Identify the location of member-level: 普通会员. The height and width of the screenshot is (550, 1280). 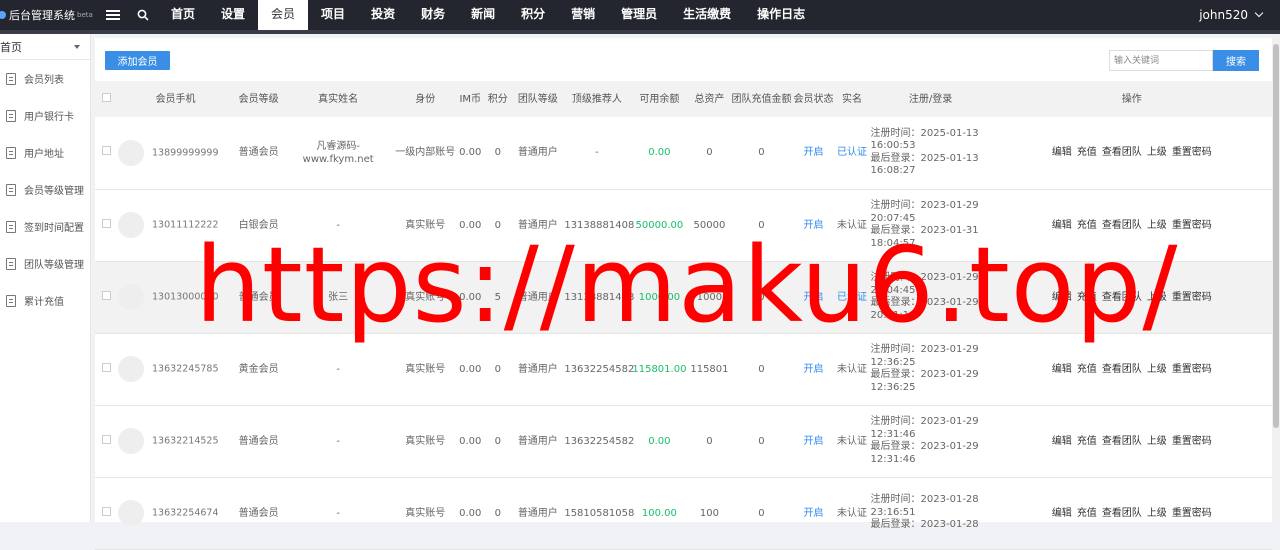
(258, 513).